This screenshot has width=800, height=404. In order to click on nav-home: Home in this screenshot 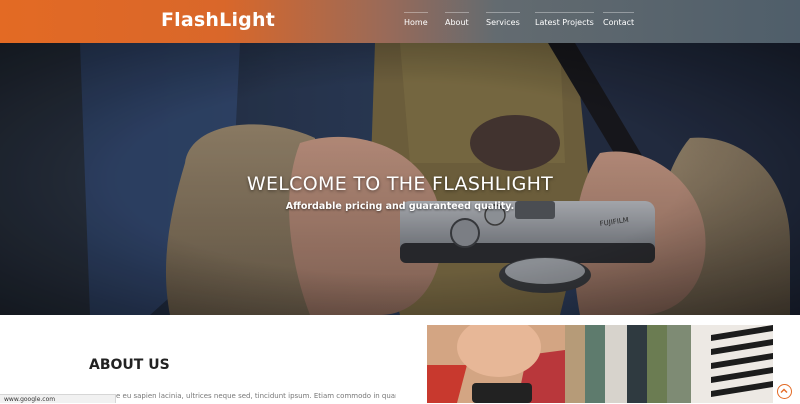, I will do `click(416, 22)`.